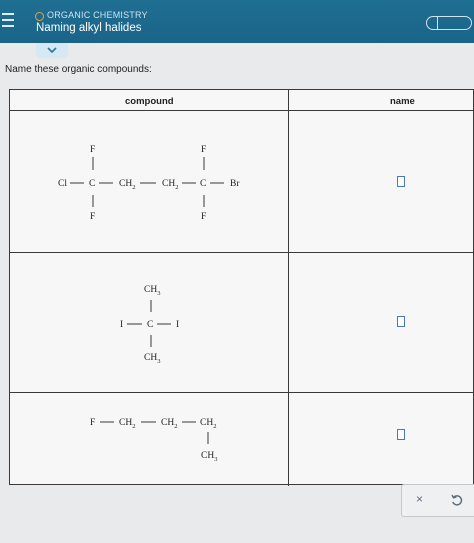  What do you see at coordinates (419, 499) in the screenshot?
I see `clear-button: ×` at bounding box center [419, 499].